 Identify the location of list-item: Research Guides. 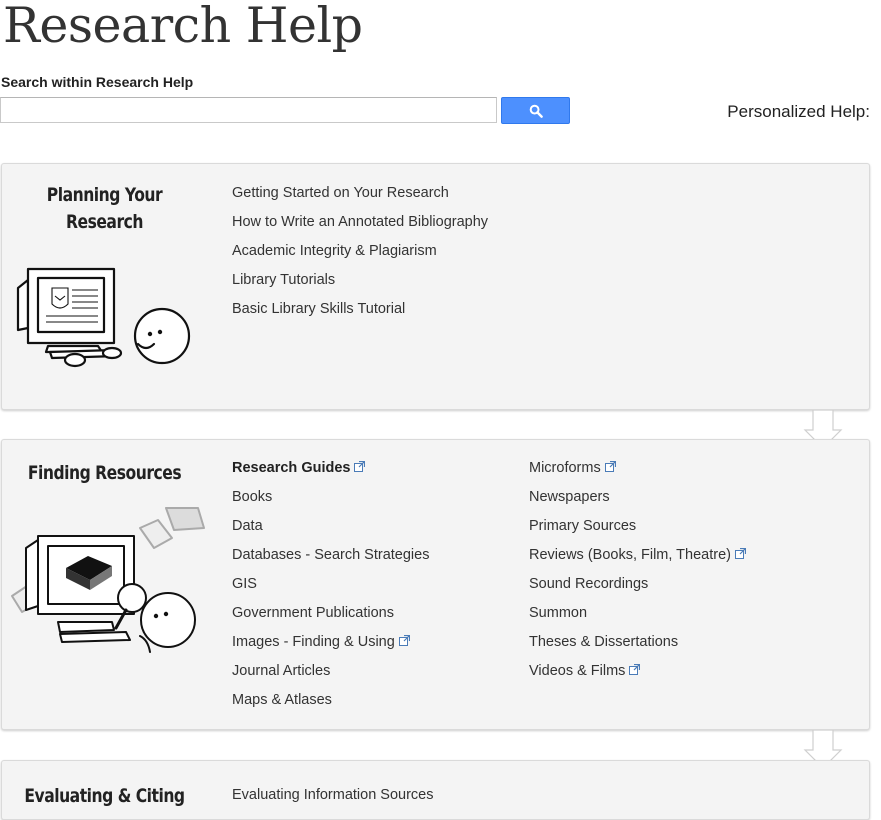
(330, 473).